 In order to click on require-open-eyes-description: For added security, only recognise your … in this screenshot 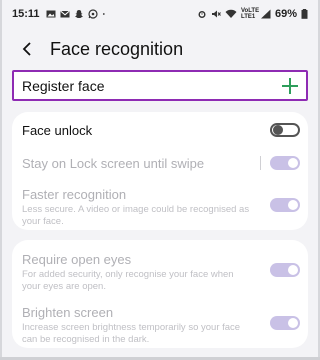, I will do `click(128, 280)`.